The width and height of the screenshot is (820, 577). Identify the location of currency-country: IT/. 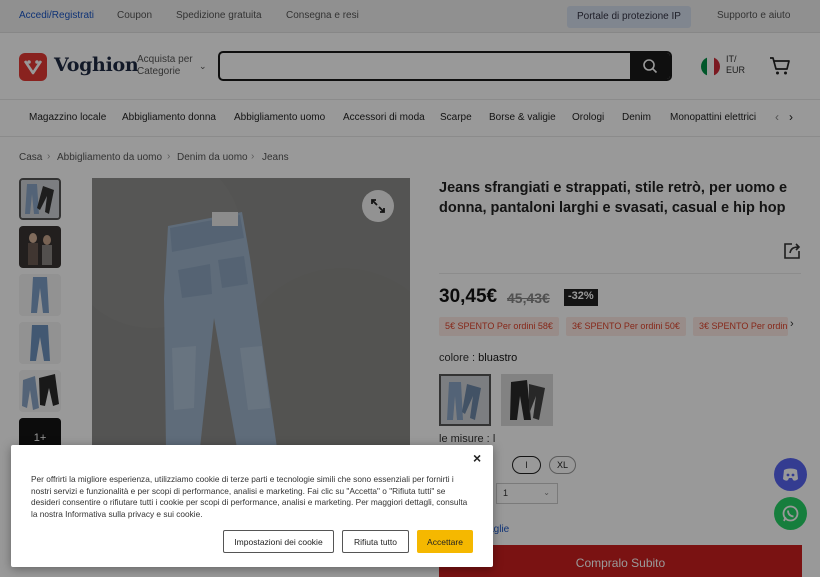
(731, 59).